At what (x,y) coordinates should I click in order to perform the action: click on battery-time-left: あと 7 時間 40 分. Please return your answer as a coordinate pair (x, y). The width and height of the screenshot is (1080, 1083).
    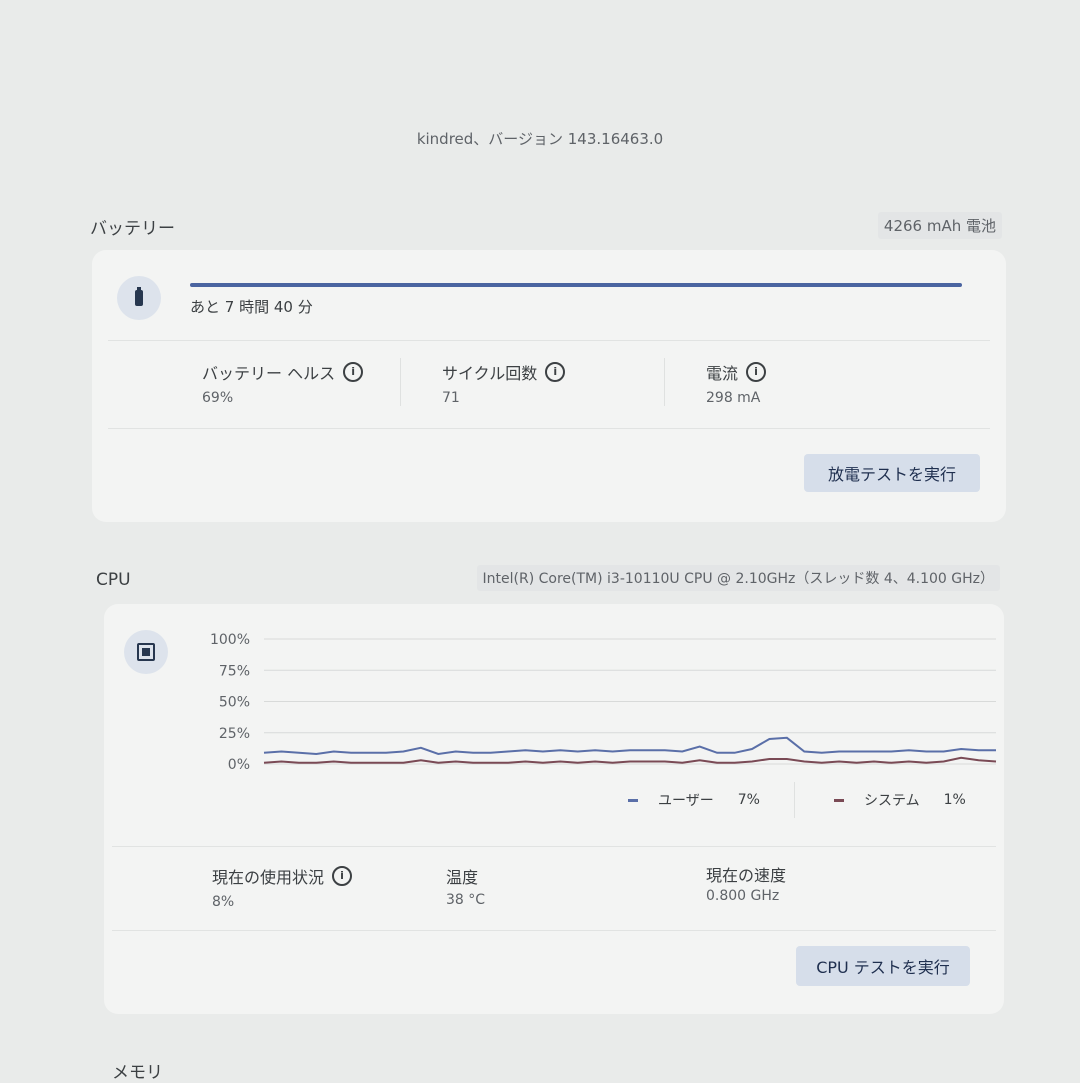
    Looking at the image, I should click on (251, 307).